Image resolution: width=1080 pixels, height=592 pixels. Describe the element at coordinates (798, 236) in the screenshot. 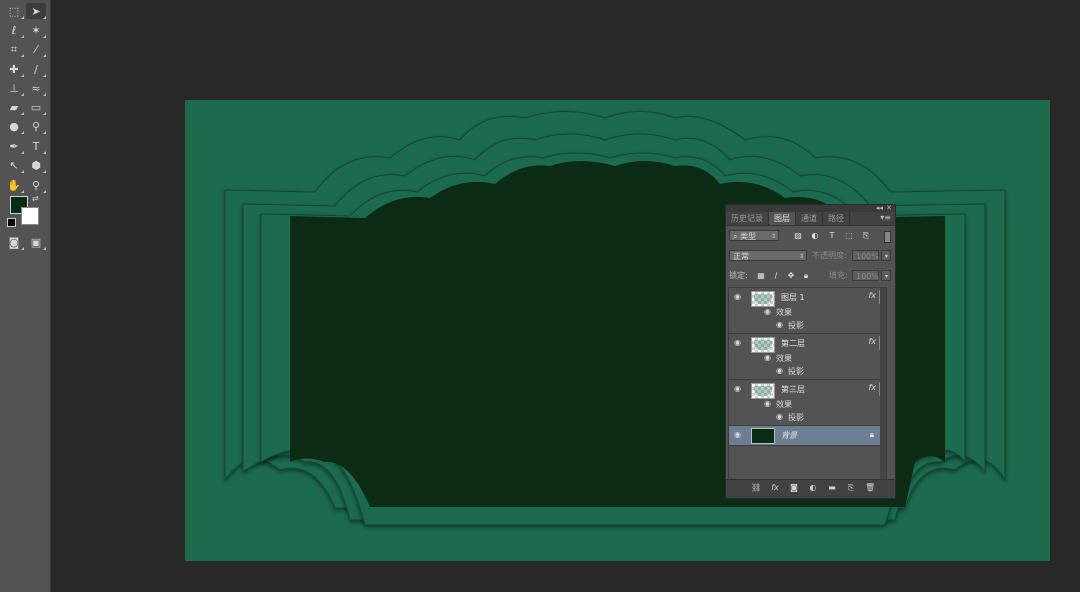

I see `filter-pixel-icon: ▨` at that location.